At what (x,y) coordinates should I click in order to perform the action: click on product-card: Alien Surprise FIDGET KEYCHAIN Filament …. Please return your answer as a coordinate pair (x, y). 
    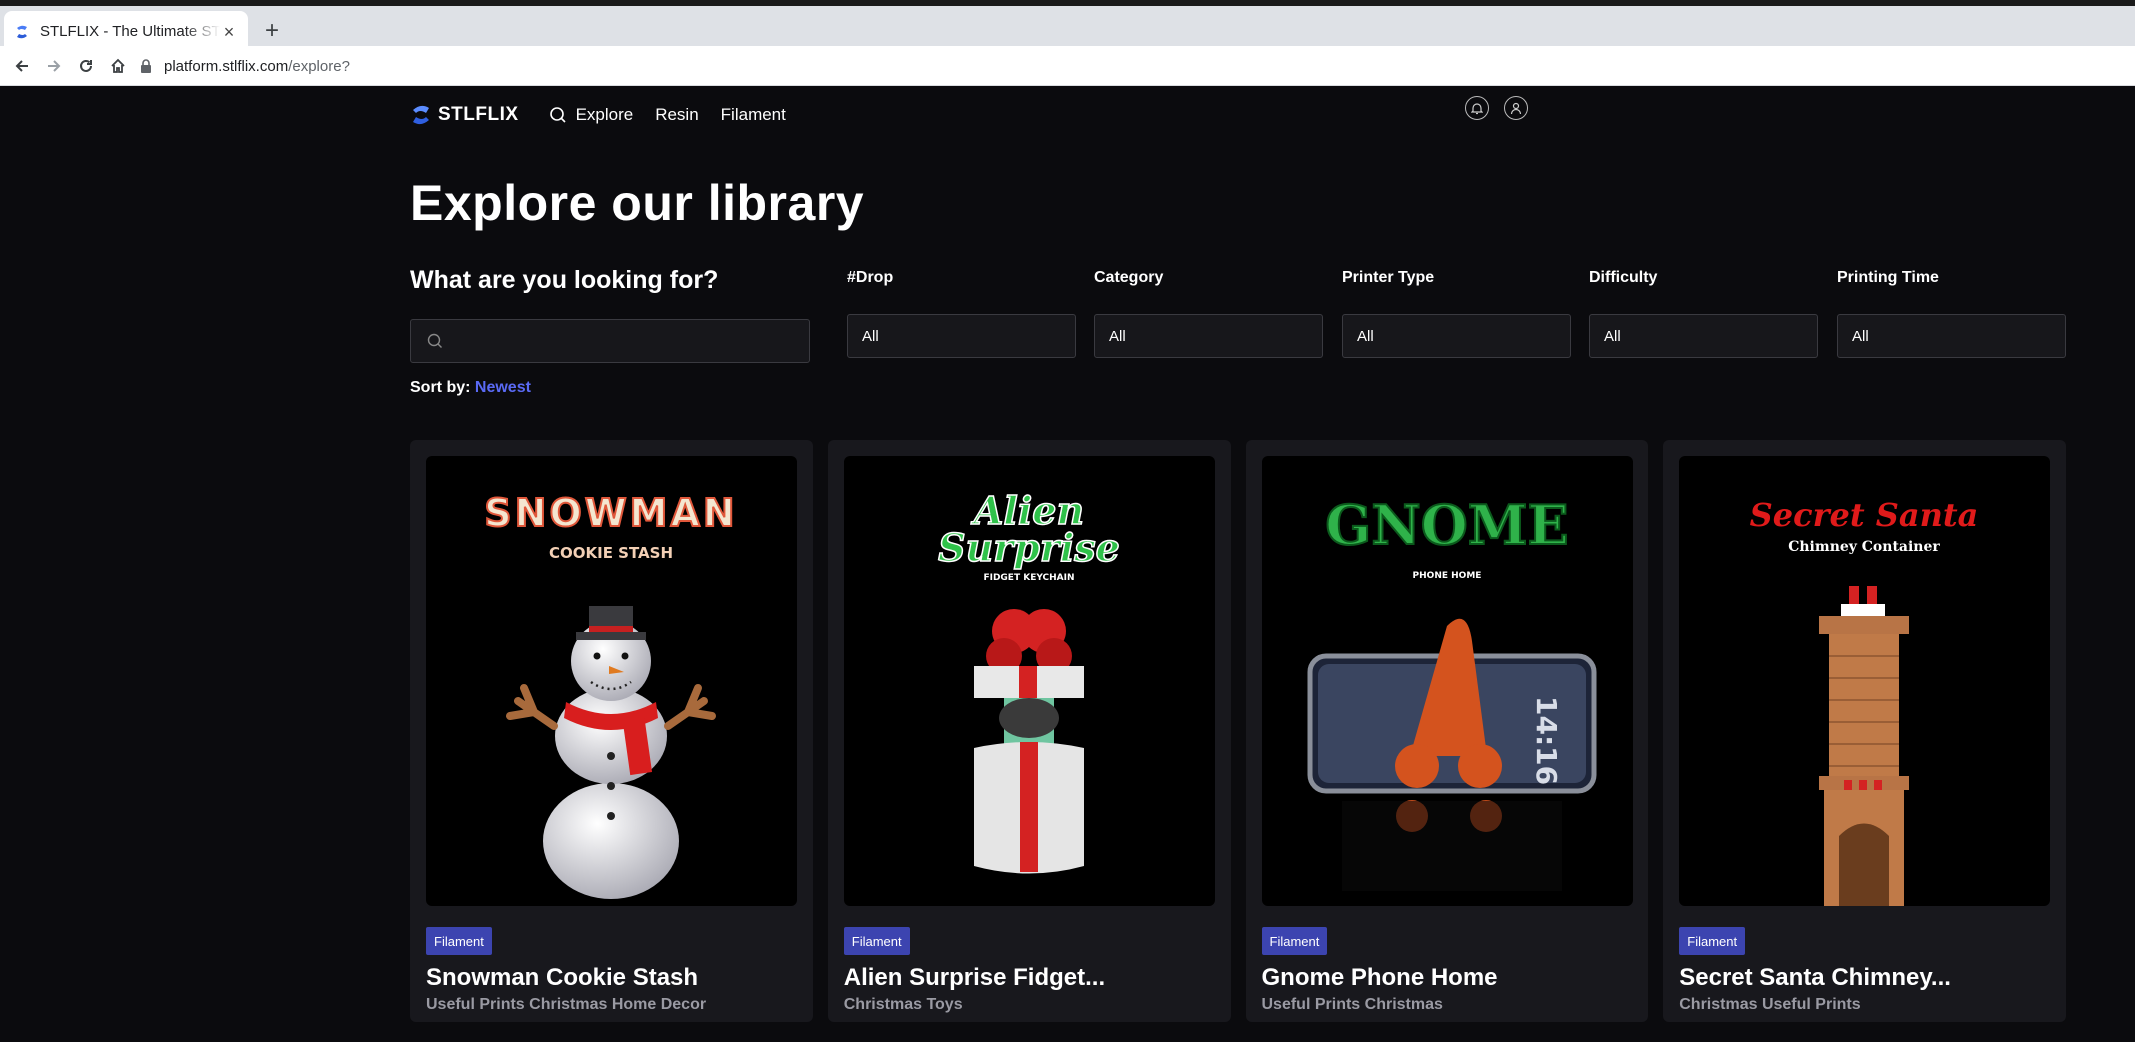
    Looking at the image, I should click on (1029, 731).